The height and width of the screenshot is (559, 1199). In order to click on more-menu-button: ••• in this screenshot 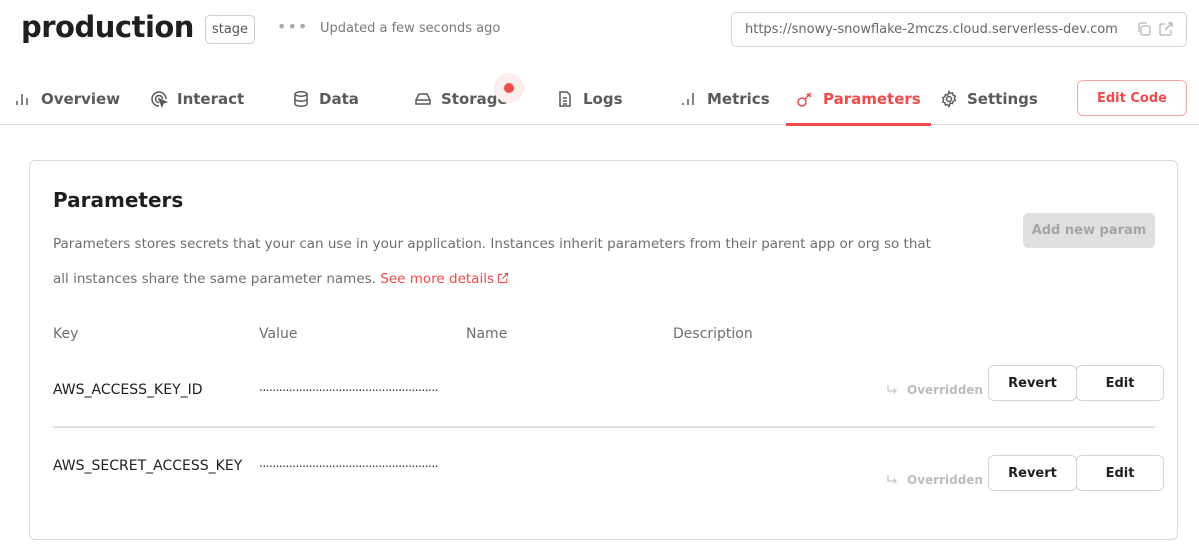, I will do `click(292, 26)`.